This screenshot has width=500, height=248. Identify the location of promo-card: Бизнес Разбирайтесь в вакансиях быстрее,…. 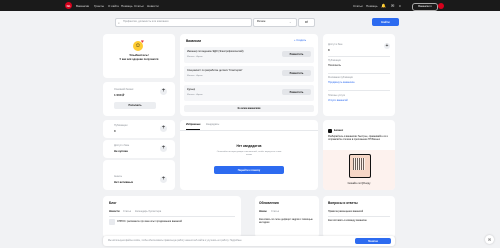
(359, 155).